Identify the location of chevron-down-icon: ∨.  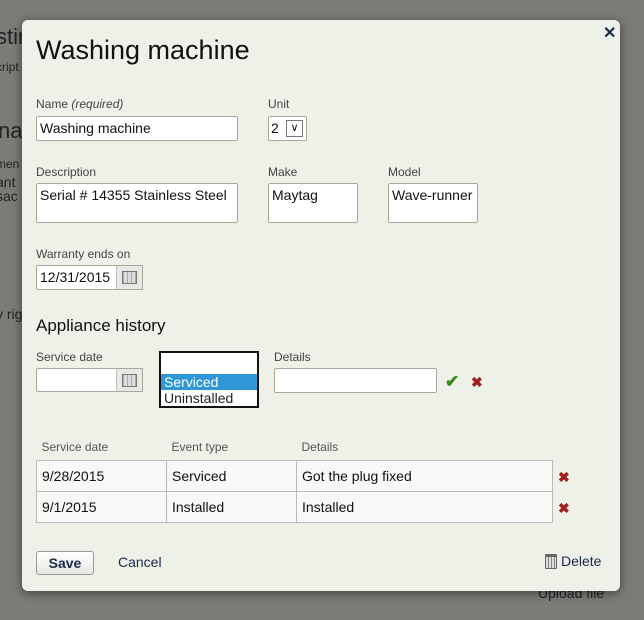
(294, 128).